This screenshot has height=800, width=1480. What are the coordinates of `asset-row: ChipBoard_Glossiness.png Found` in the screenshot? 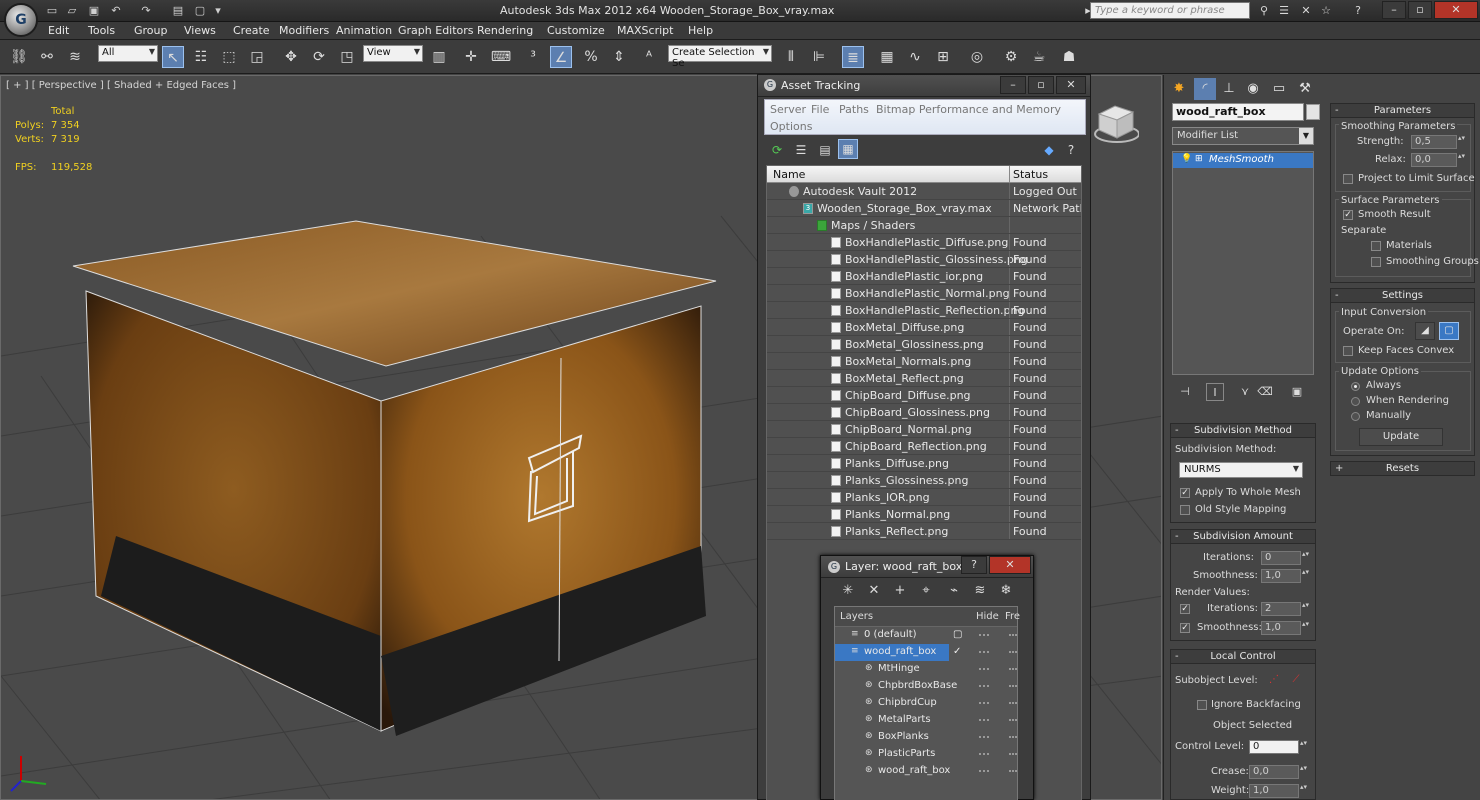 It's located at (924, 412).